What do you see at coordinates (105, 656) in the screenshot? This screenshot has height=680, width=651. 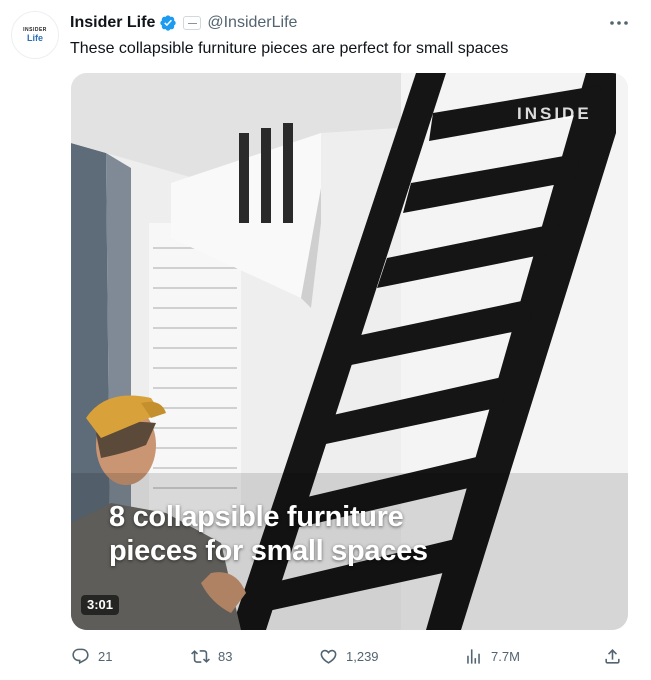 I see `reply-count: 21` at bounding box center [105, 656].